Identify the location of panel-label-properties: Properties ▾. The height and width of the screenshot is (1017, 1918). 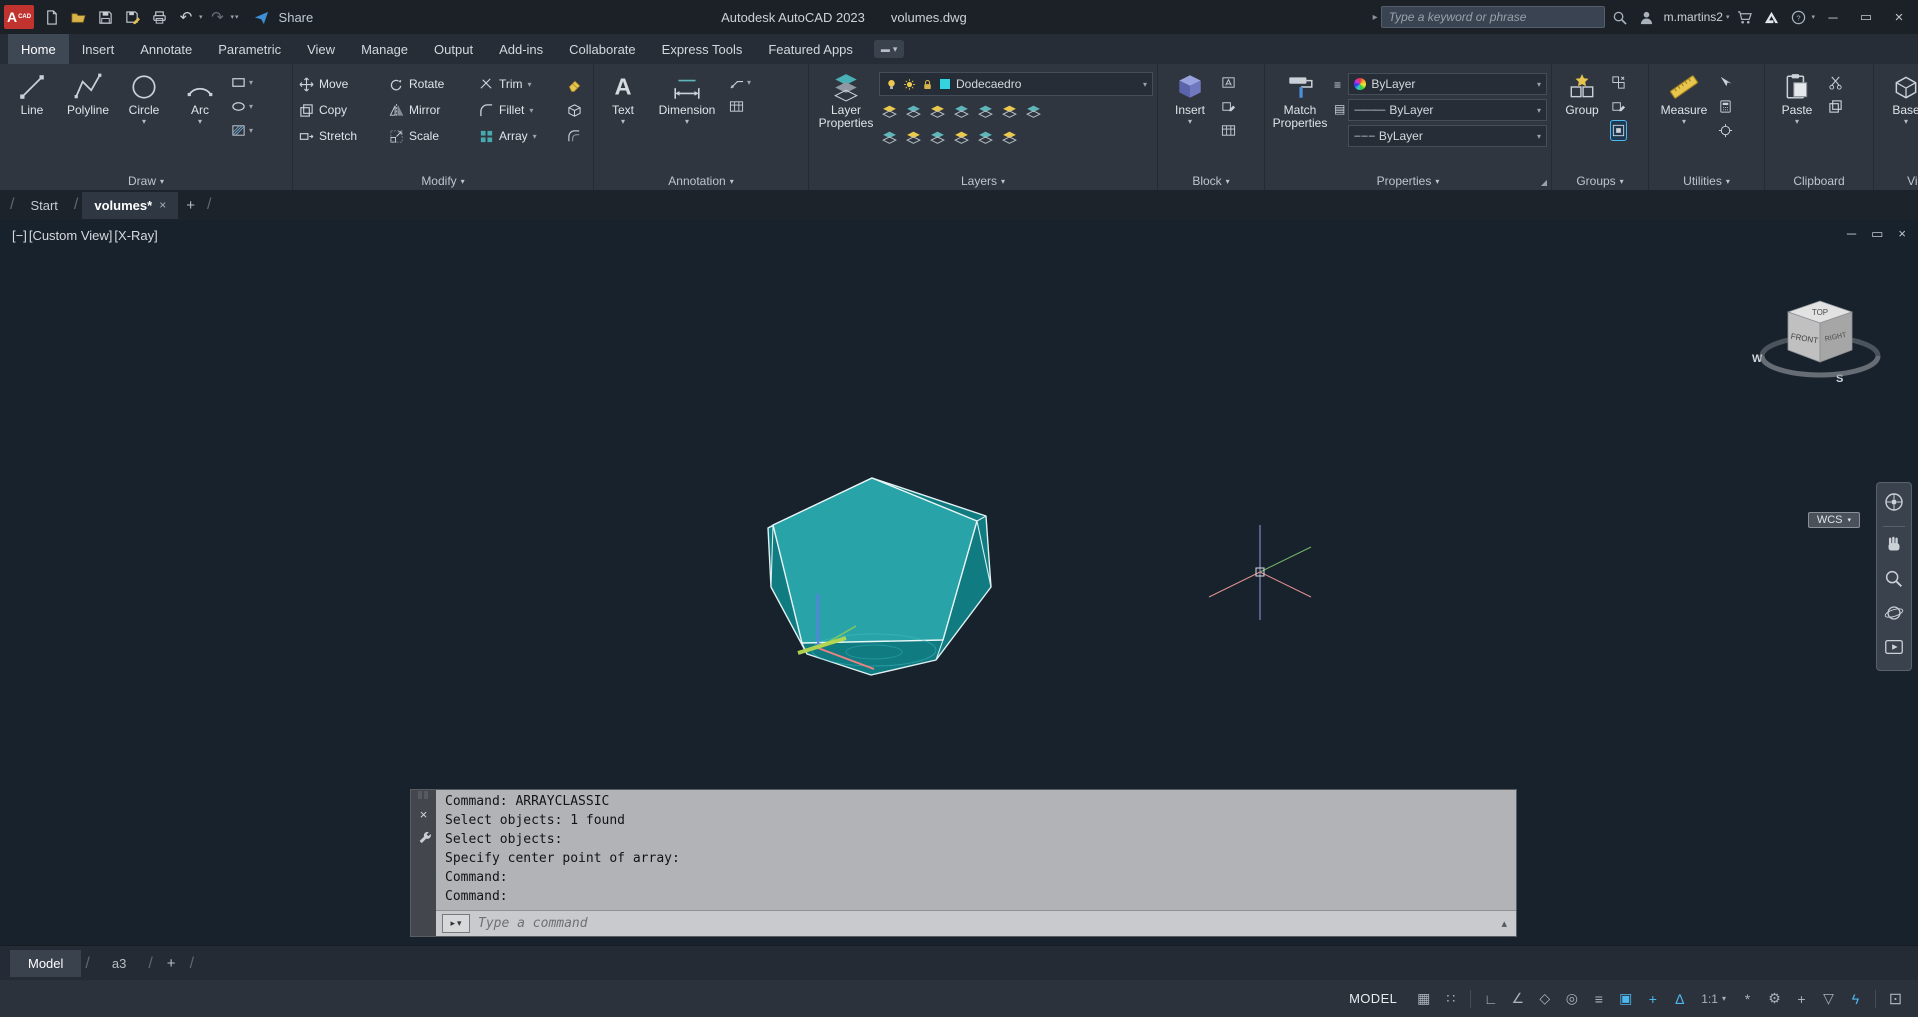
(1408, 181).